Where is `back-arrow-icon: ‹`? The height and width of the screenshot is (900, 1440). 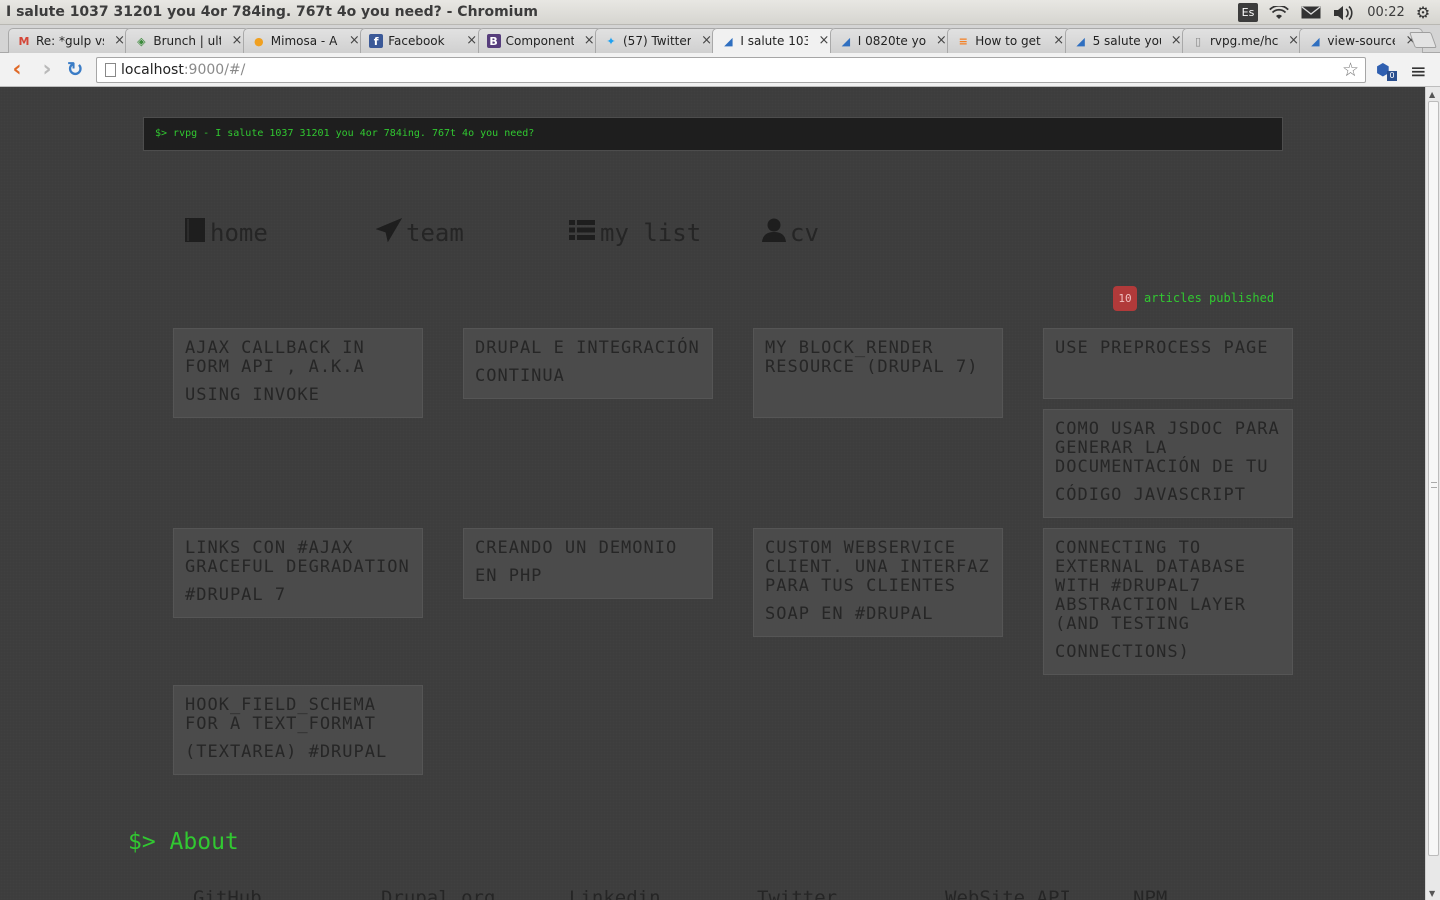 back-arrow-icon: ‹ is located at coordinates (17, 69).